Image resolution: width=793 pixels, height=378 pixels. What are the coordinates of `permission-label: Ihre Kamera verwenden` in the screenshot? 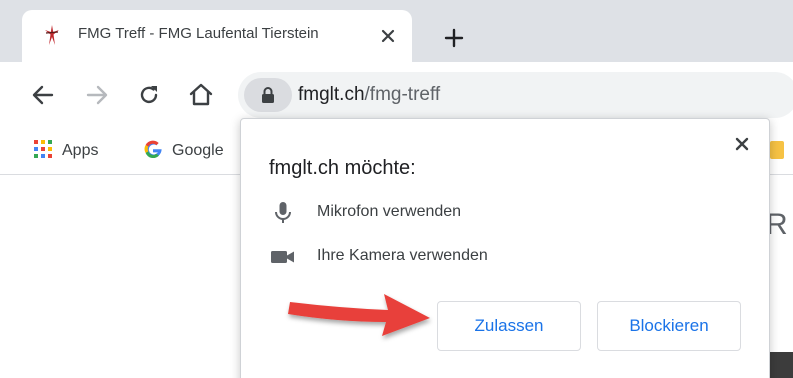 It's located at (402, 255).